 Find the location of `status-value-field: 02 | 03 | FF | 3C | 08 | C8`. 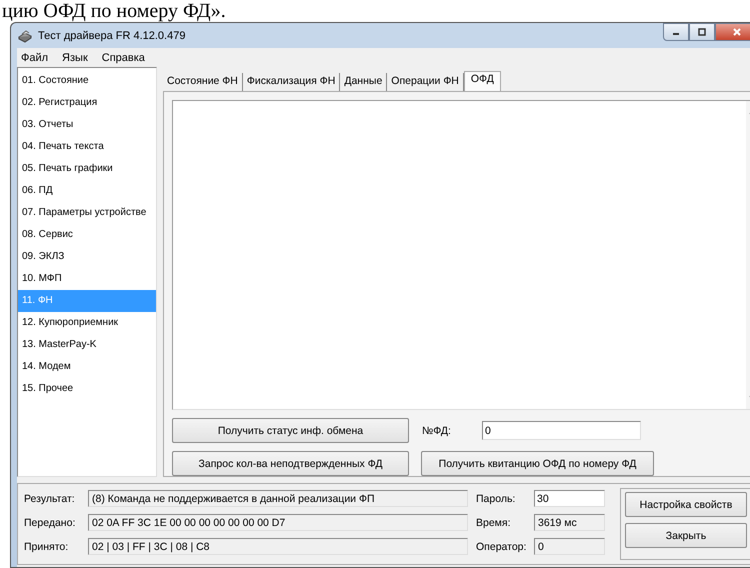

status-value-field: 02 | 03 | FF | 3C | 08 | C8 is located at coordinates (278, 546).